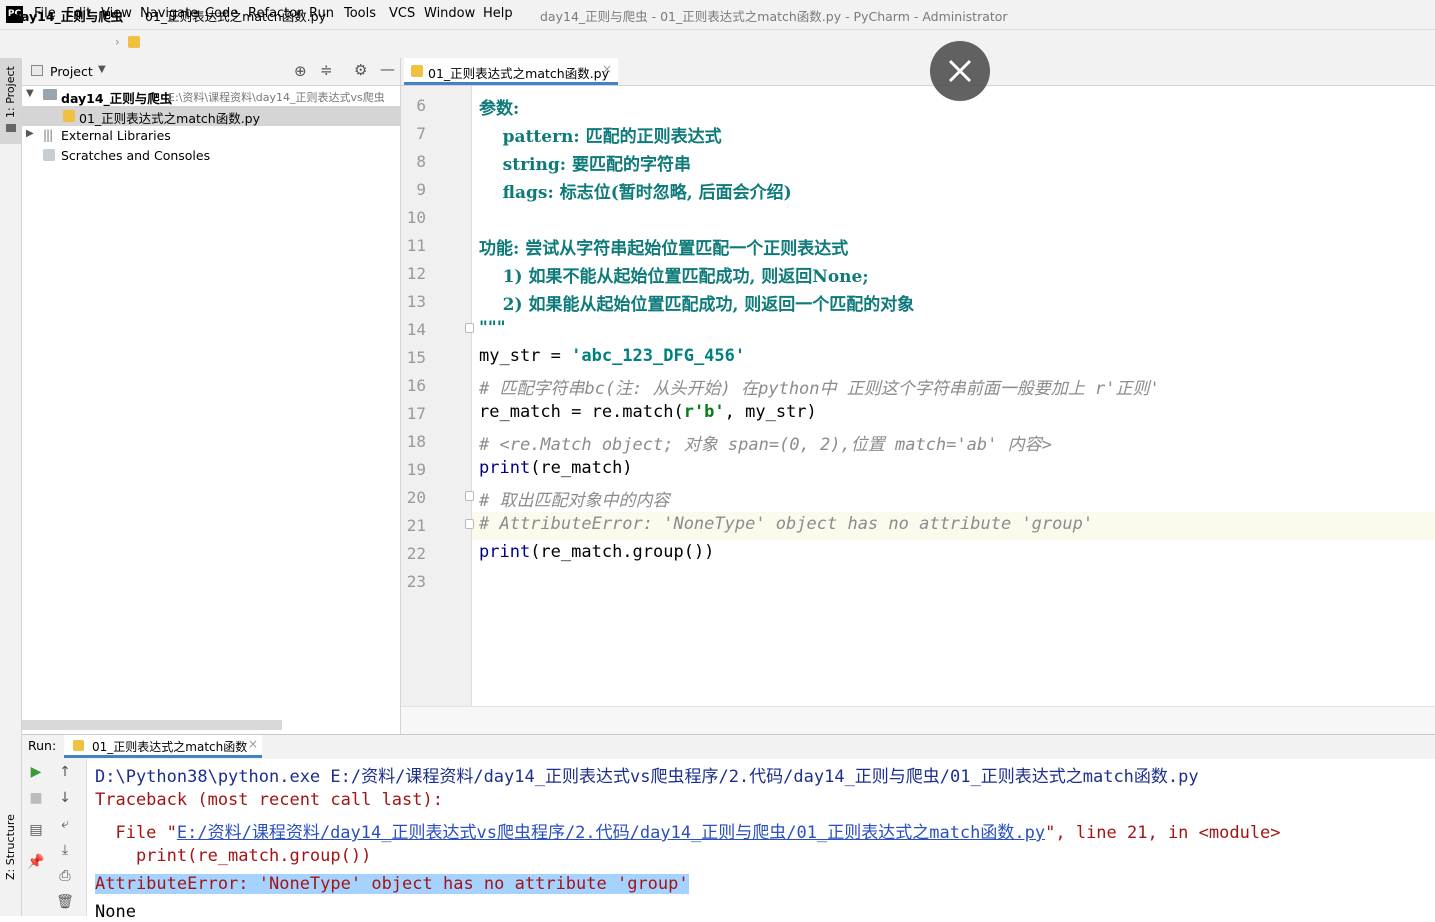  I want to click on tree-item-scratches: Scratches and Consoles, so click(211, 156).